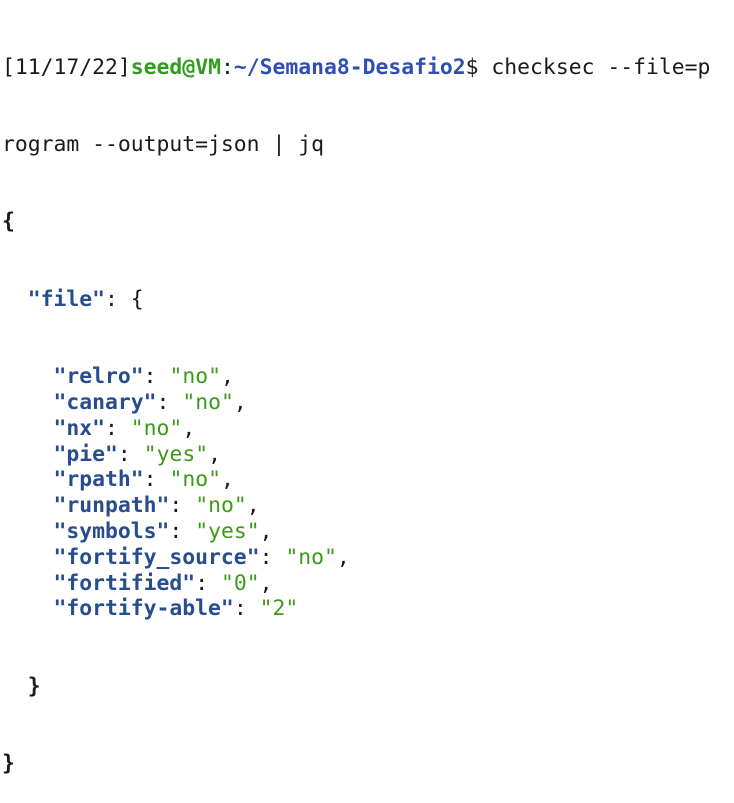  I want to click on json-entry-key: "fortify-able", so click(143, 609).